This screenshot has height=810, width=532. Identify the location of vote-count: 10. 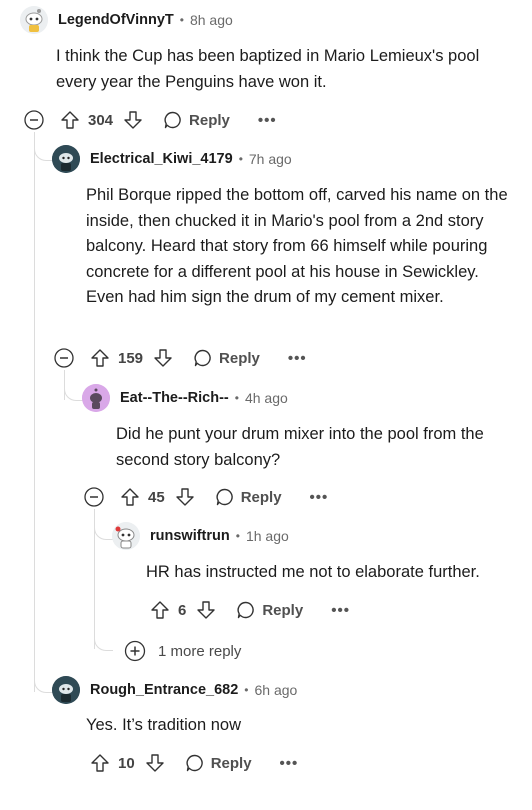
(126, 763).